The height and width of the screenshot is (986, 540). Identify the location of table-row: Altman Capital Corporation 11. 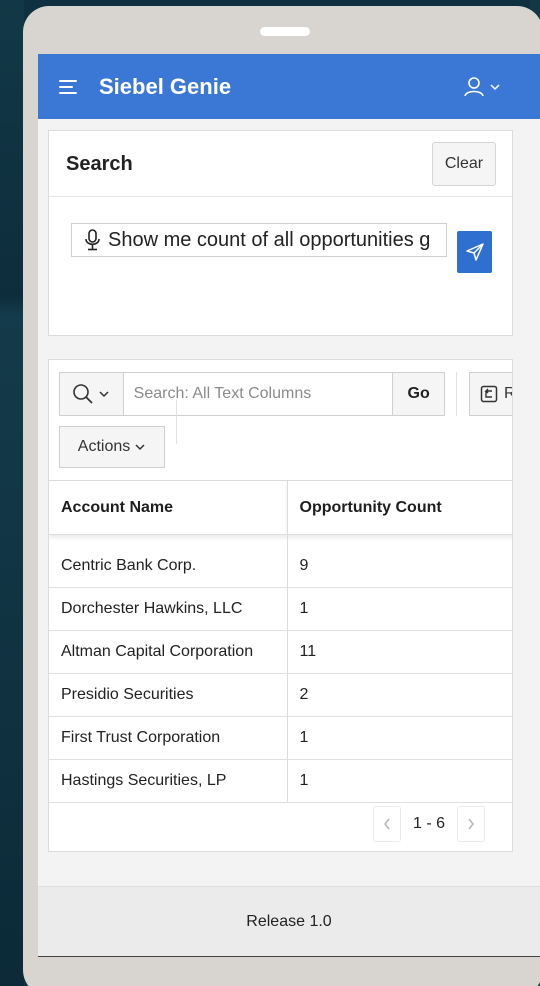
(280, 652).